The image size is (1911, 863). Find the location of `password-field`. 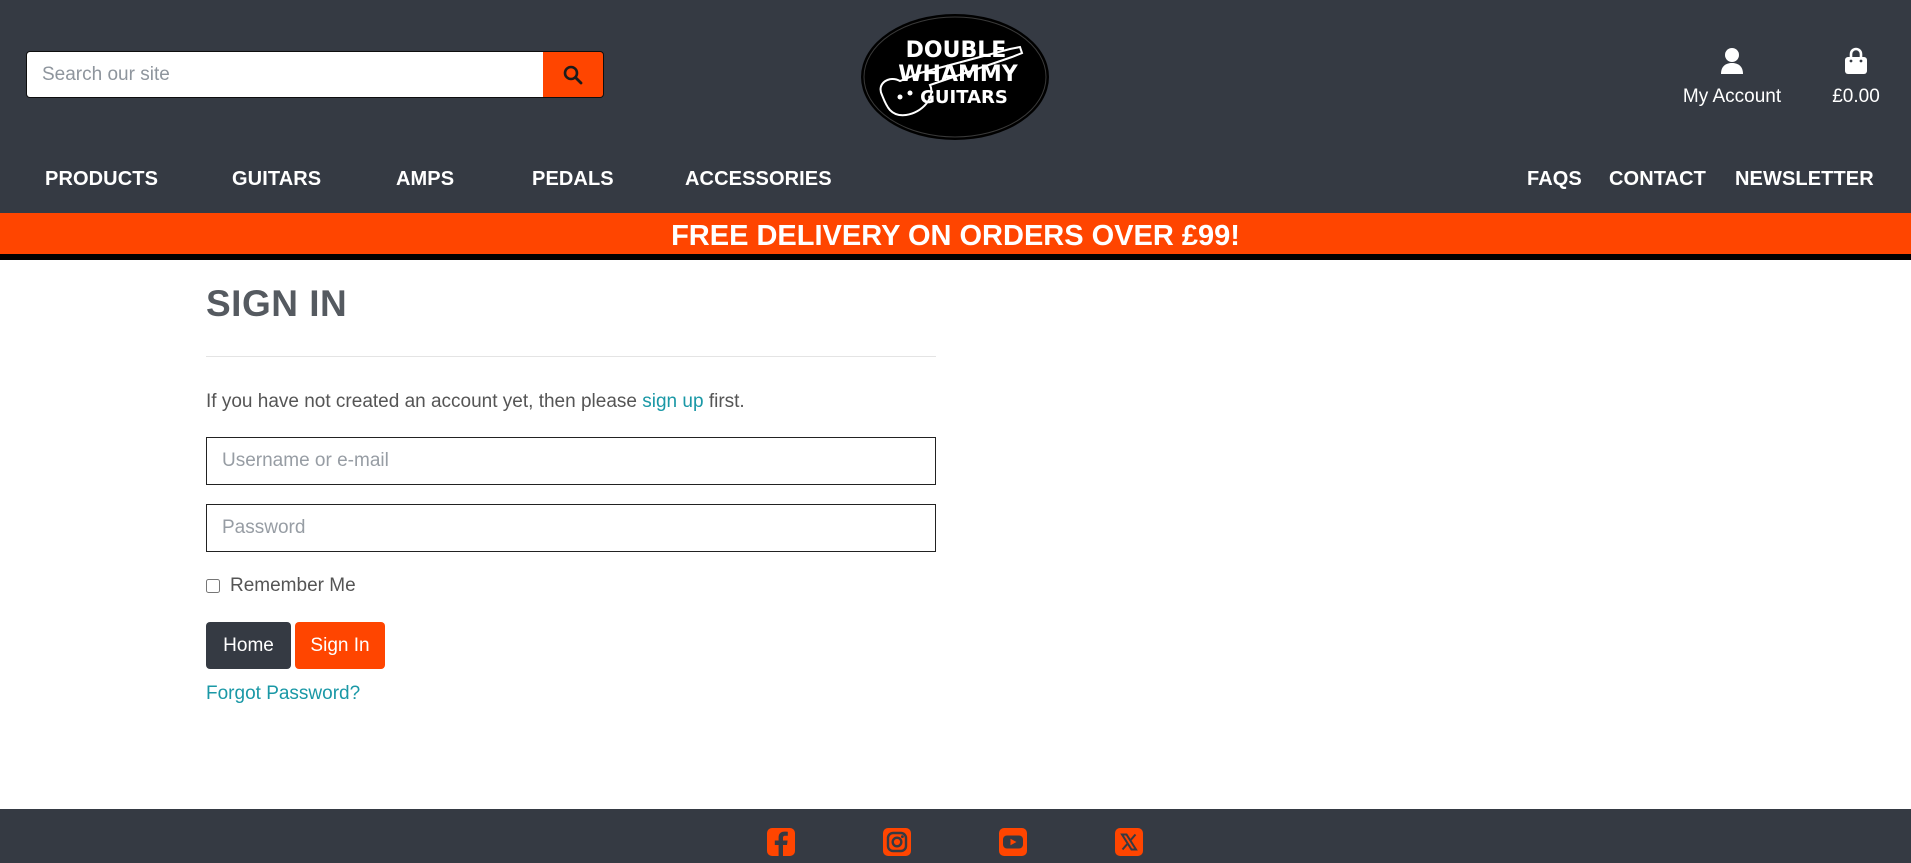

password-field is located at coordinates (571, 528).